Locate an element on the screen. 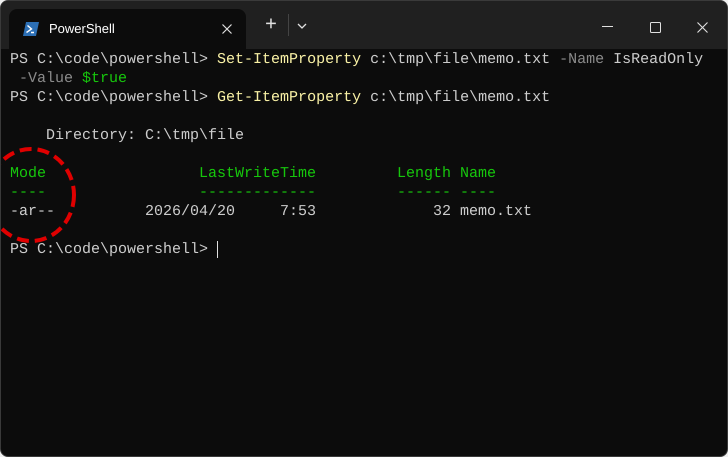 The image size is (728, 457). column-header: Length is located at coordinates (424, 173).